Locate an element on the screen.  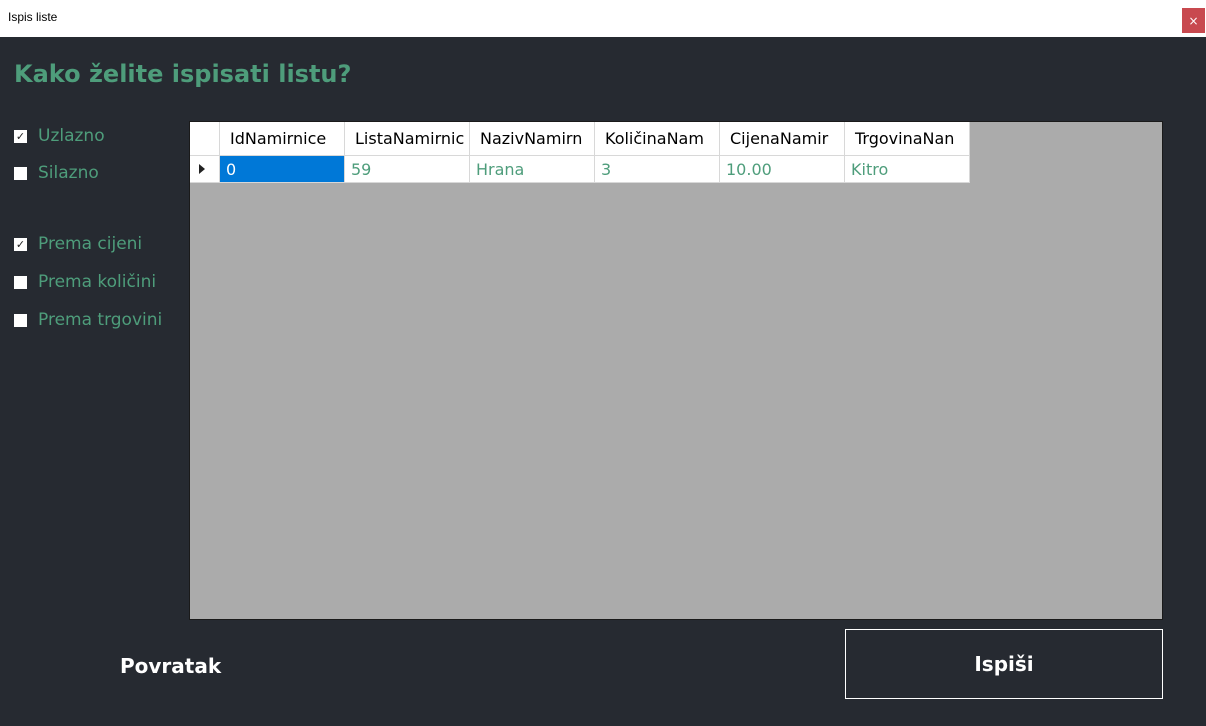
close-button: × is located at coordinates (1193, 20).